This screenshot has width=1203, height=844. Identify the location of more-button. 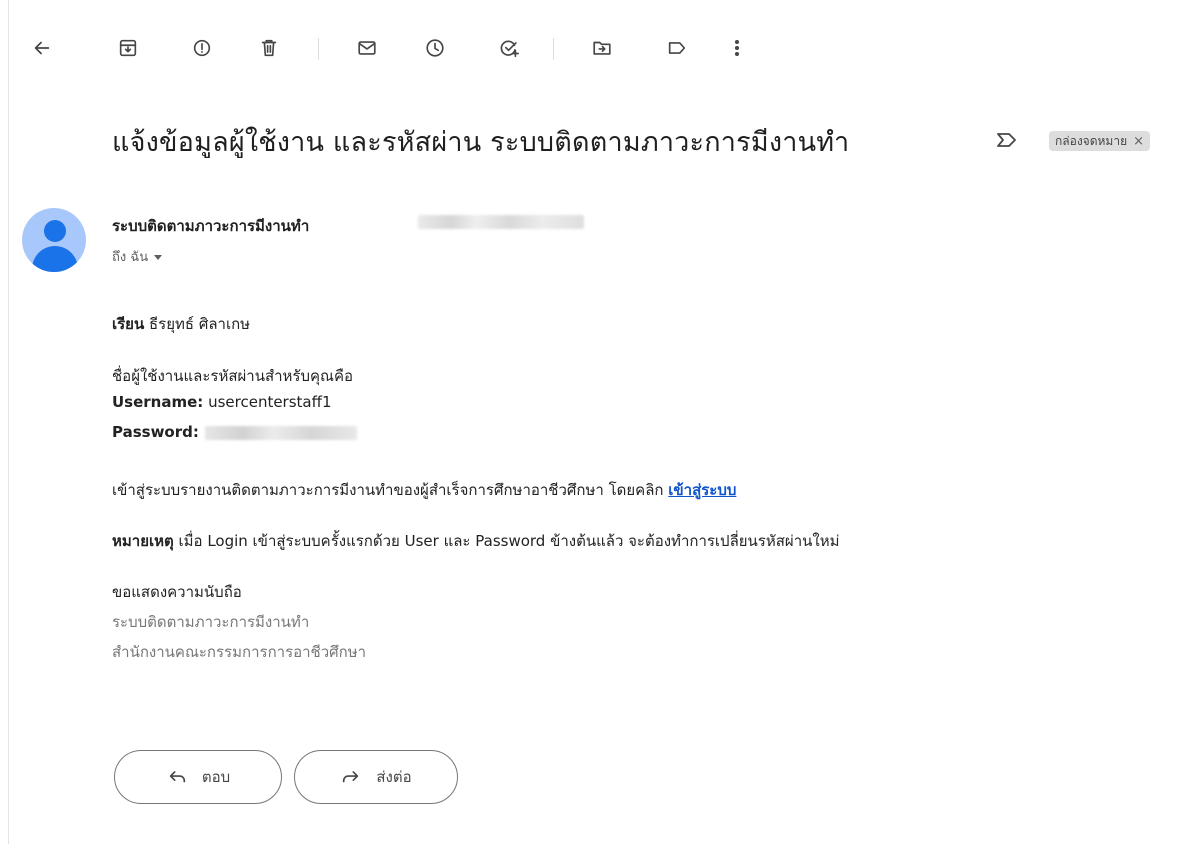
(737, 48).